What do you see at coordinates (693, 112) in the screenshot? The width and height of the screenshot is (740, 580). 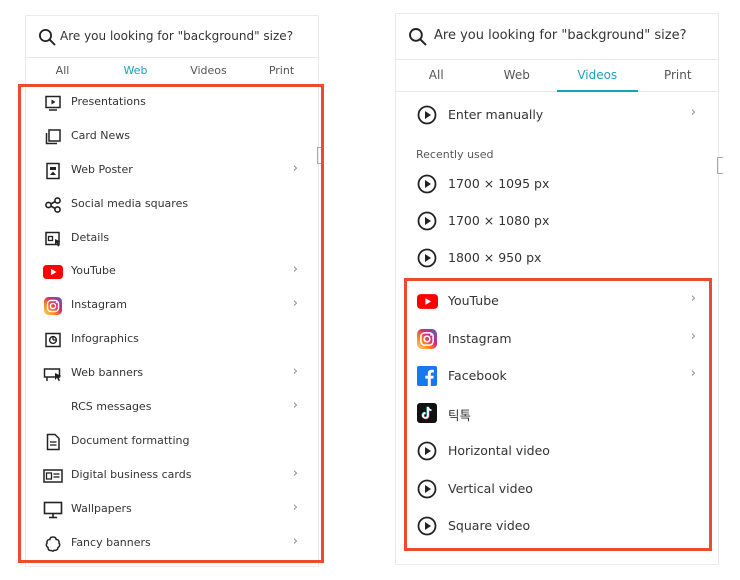 I see `chevron-right-icon: ›` at bounding box center [693, 112].